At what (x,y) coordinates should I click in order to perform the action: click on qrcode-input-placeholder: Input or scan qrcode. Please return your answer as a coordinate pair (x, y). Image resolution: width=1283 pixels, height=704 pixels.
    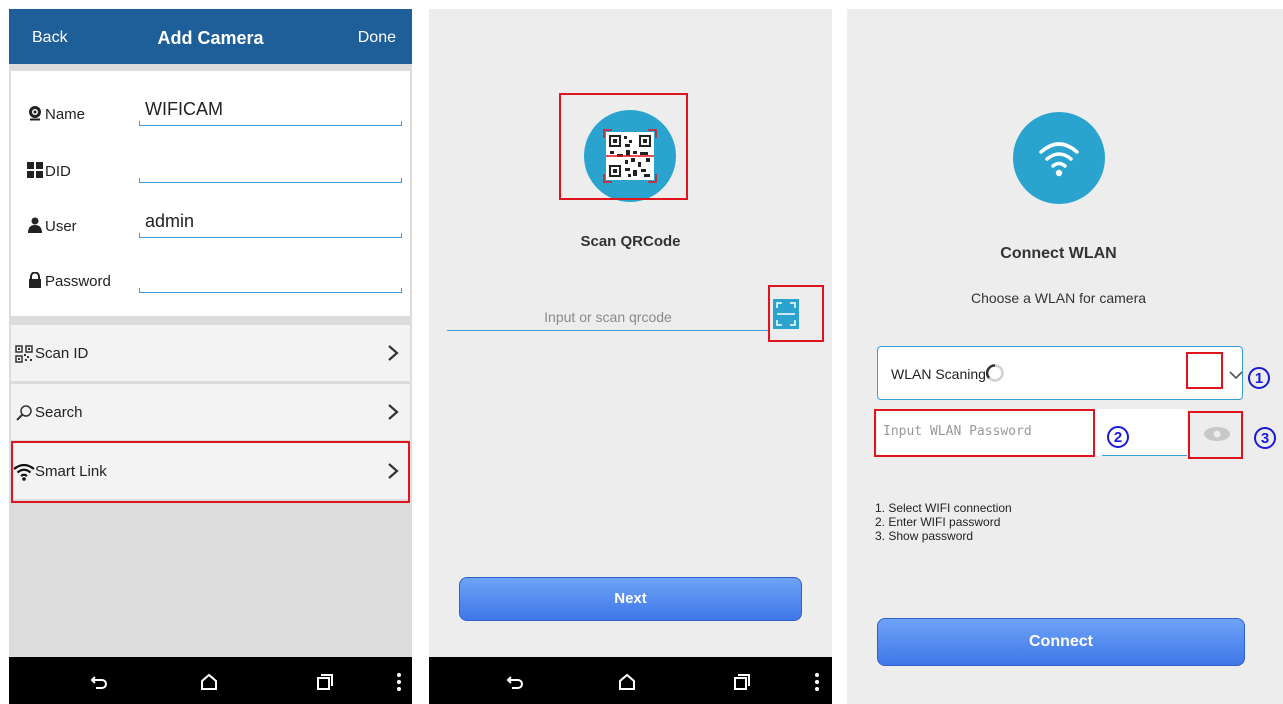
    Looking at the image, I should click on (608, 317).